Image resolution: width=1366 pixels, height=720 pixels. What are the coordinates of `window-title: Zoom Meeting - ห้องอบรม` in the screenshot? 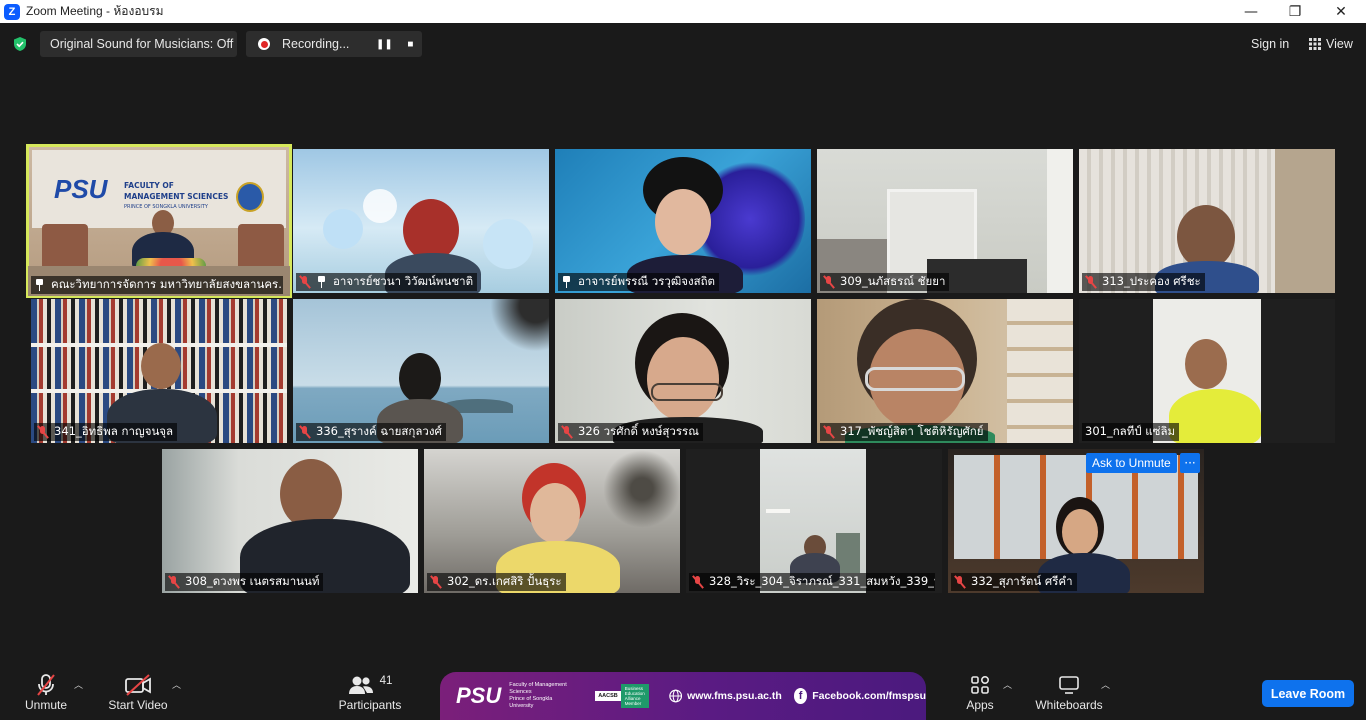 It's located at (95, 11).